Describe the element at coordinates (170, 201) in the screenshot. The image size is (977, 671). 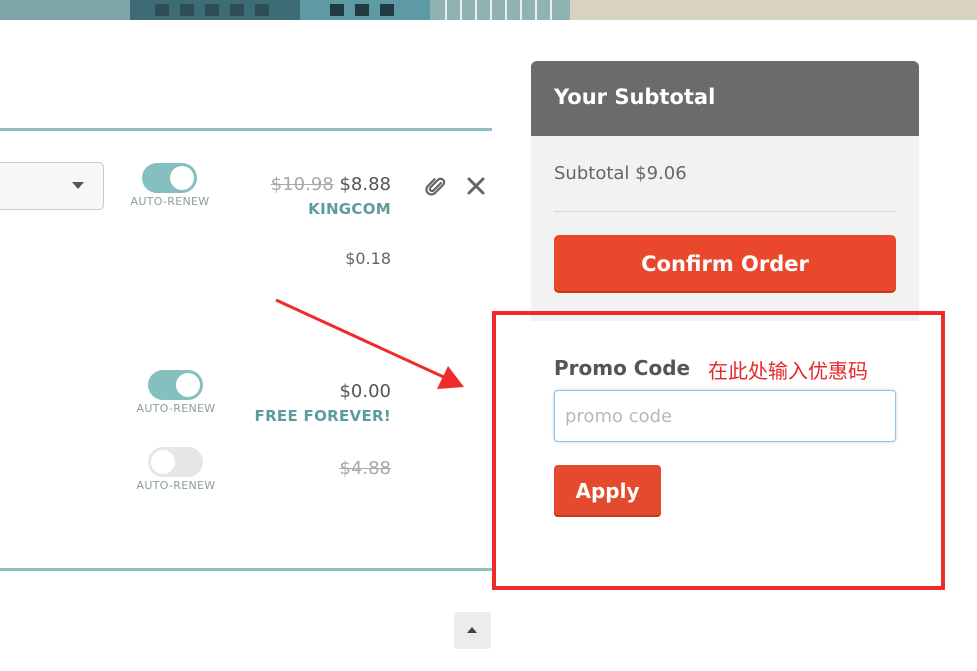
I see `auto-renew-label-1: AUTO-RENEW` at that location.